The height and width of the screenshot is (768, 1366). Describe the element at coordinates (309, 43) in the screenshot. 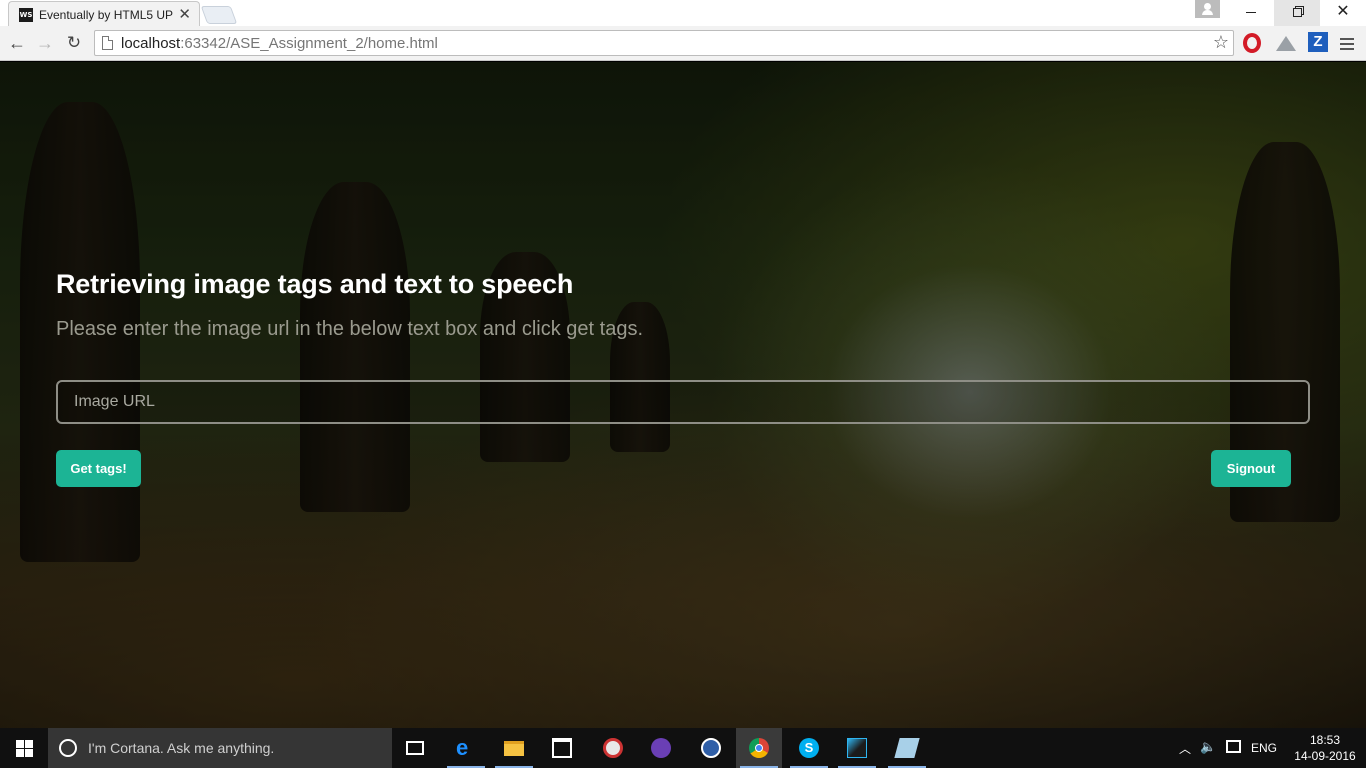

I see `url-path: :63342/ASE_Assignment_2/home.html` at that location.